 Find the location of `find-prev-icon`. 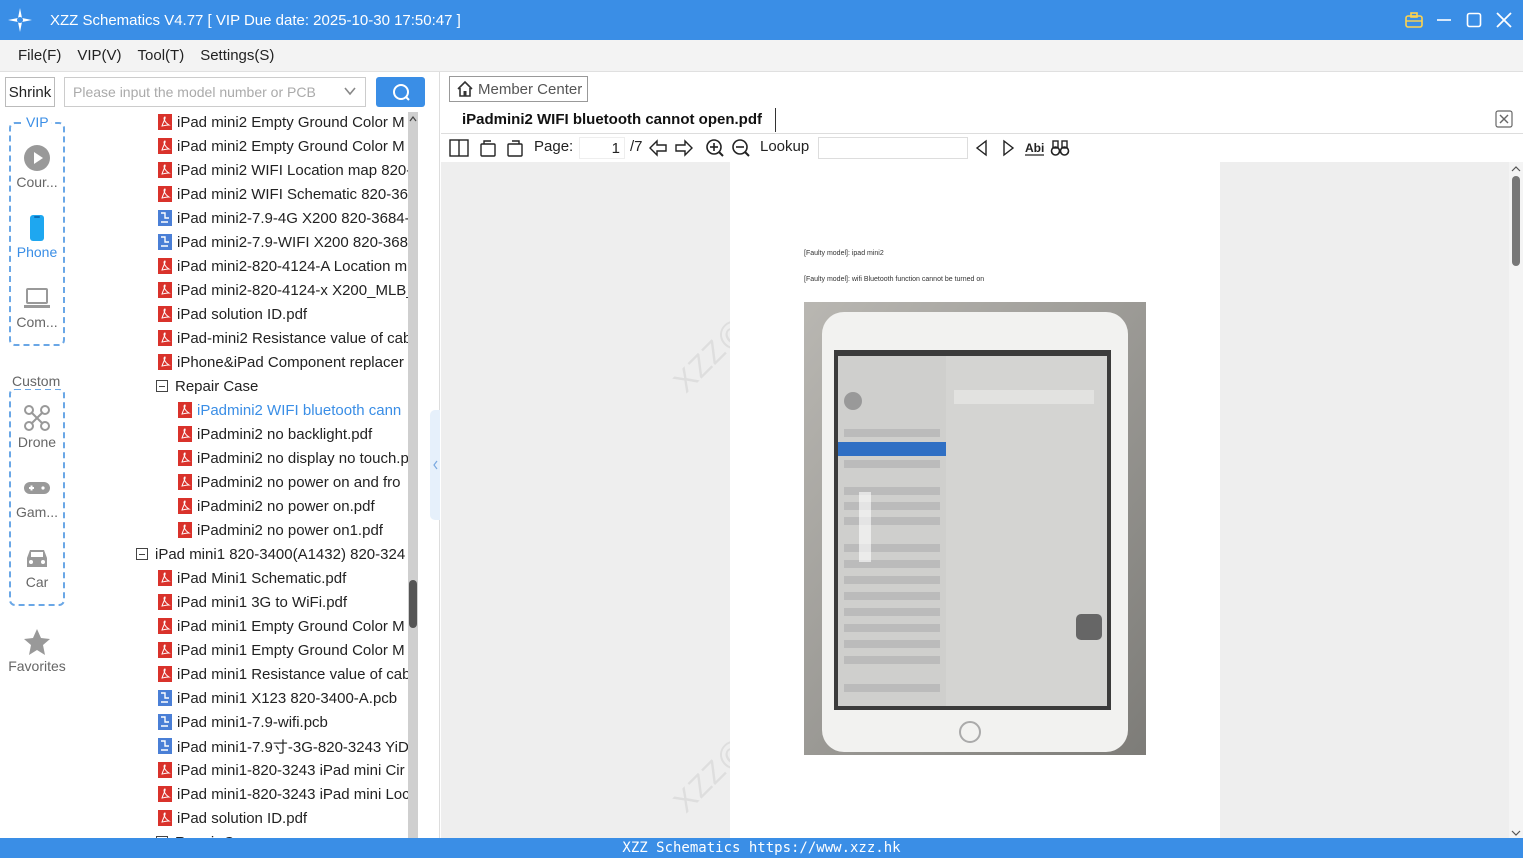

find-prev-icon is located at coordinates (982, 148).